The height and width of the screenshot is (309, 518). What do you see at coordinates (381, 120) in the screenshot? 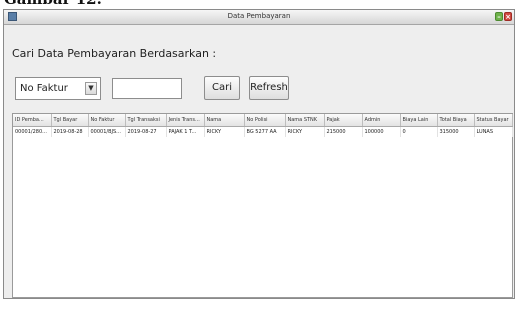
I see `column-header: Admin` at bounding box center [381, 120].